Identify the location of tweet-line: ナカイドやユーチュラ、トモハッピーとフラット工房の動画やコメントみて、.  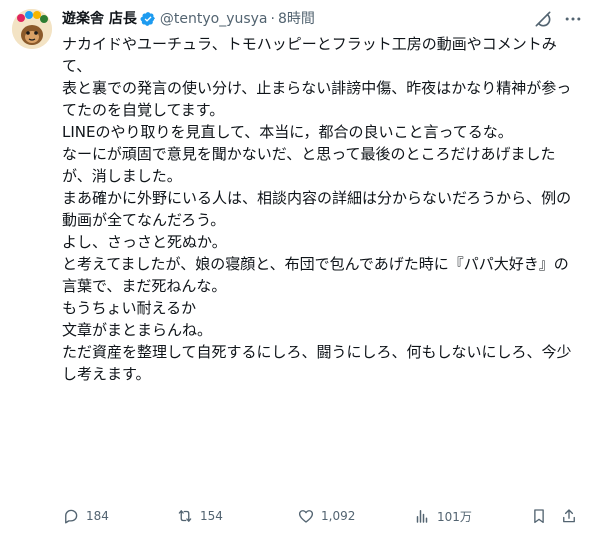
(309, 55).